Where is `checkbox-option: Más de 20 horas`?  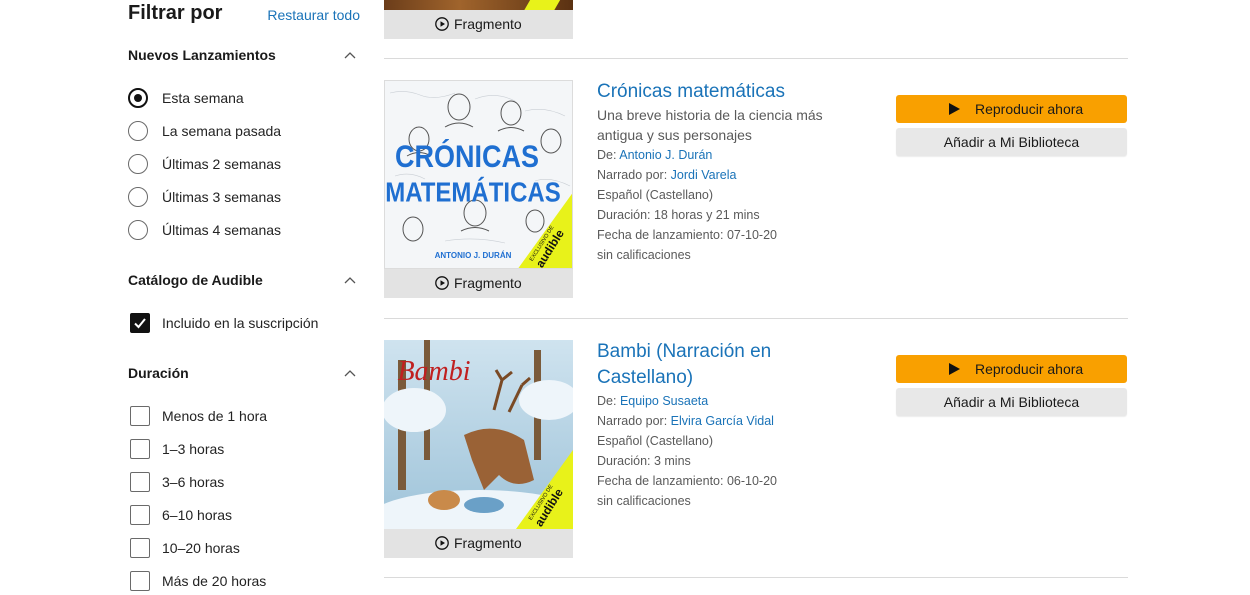 checkbox-option: Más de 20 horas is located at coordinates (244, 582).